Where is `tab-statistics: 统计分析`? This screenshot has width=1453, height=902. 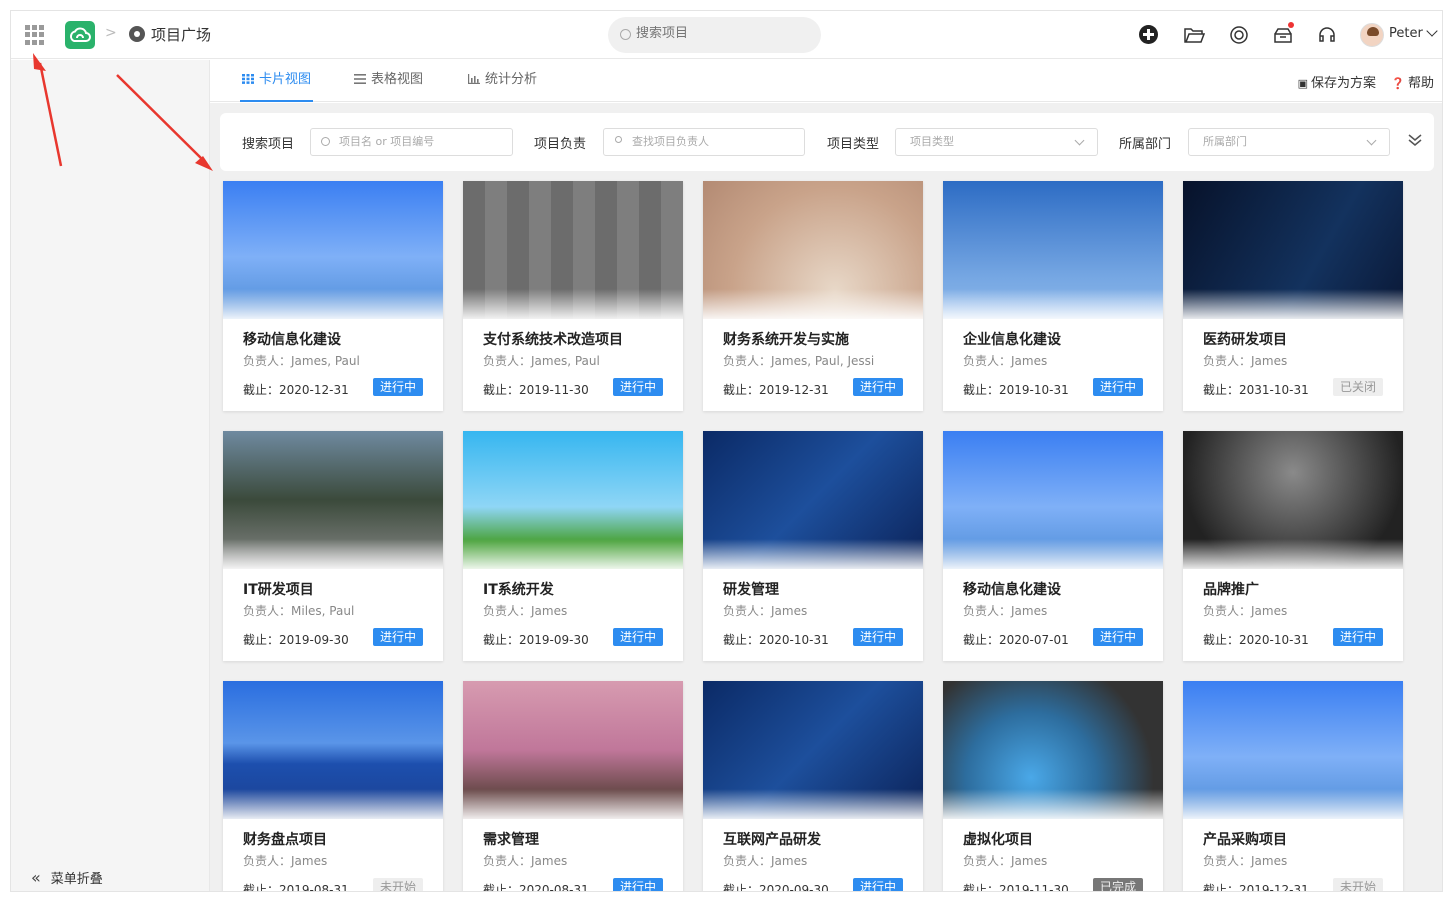
tab-statistics: 统计分析 is located at coordinates (502, 81).